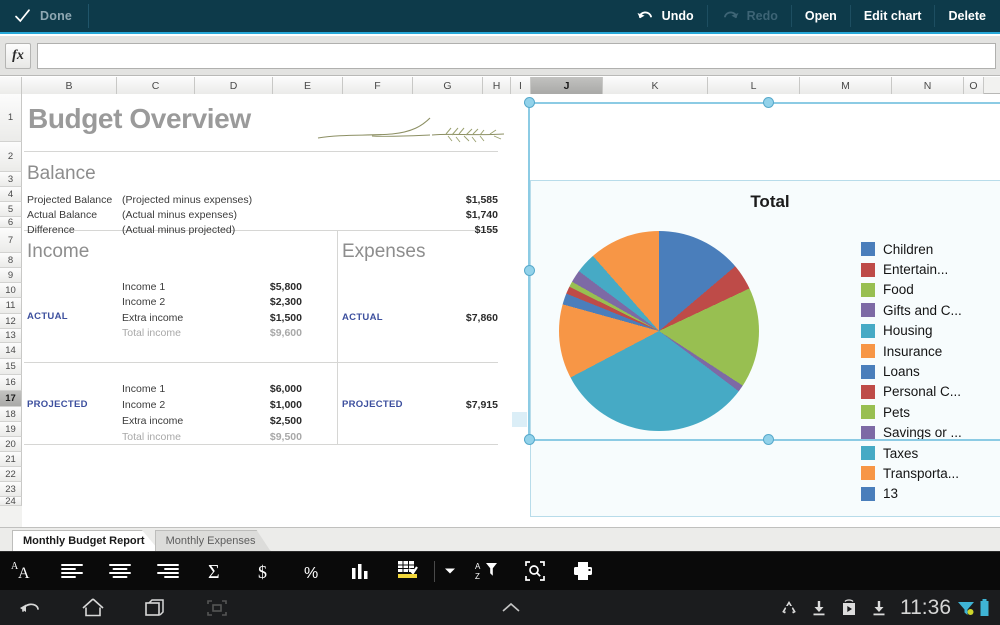  I want to click on row-header-1: 1, so click(11, 118).